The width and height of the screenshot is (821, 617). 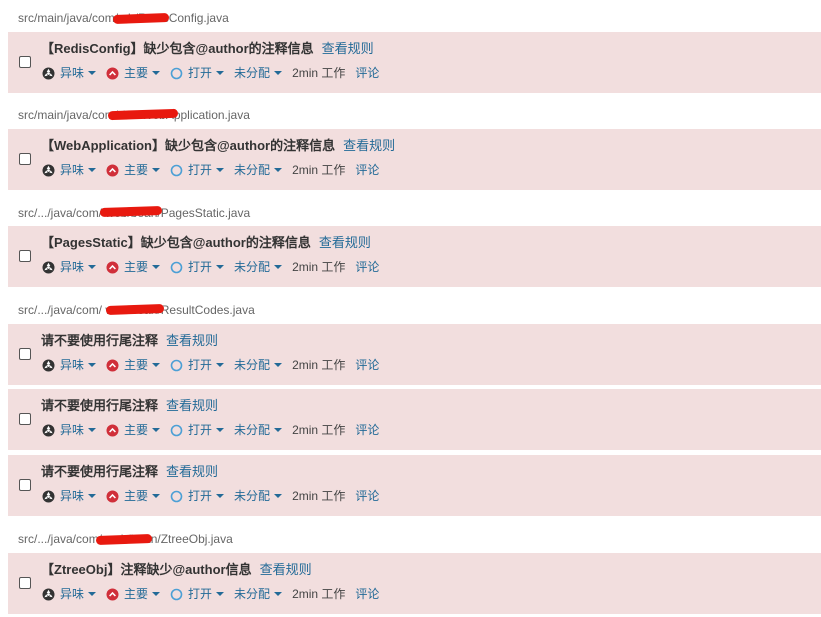 What do you see at coordinates (177, 48) in the screenshot?
I see `issue-message: 【RedisConfig】缺少包含@author的注释信息` at bounding box center [177, 48].